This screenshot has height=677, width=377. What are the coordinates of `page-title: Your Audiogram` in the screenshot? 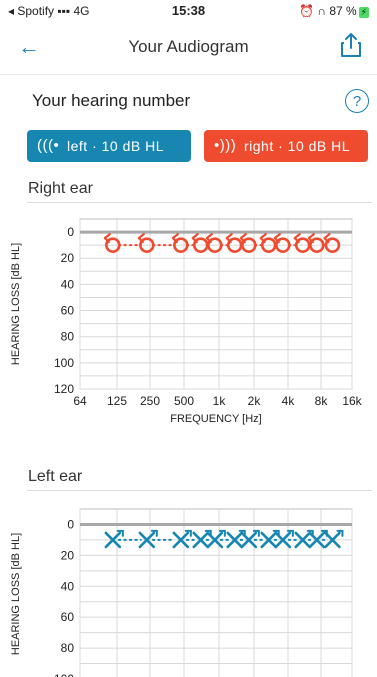 It's located at (188, 46).